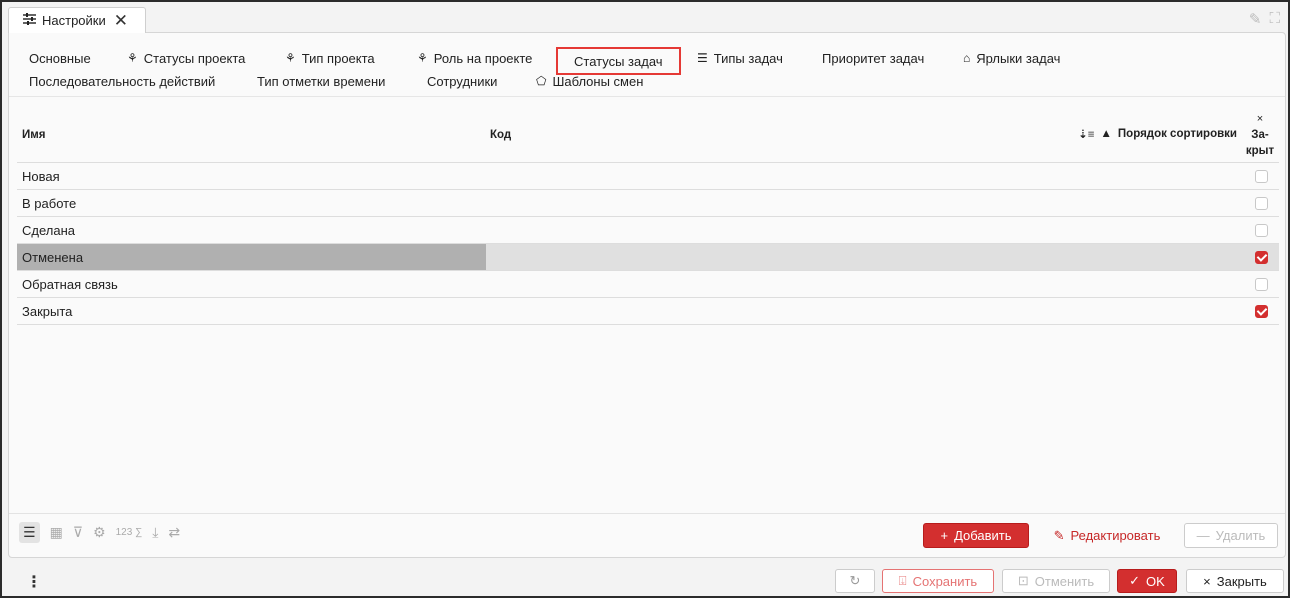 The height and width of the screenshot is (598, 1290). Describe the element at coordinates (33, 135) in the screenshot. I see `column-name: Имя` at that location.